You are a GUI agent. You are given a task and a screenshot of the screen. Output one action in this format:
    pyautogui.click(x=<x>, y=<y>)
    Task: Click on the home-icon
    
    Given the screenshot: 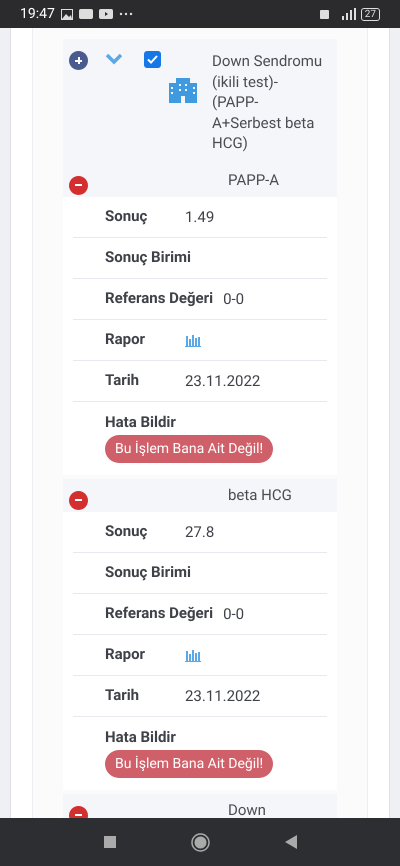 What is the action you would take?
    pyautogui.click(x=200, y=842)
    